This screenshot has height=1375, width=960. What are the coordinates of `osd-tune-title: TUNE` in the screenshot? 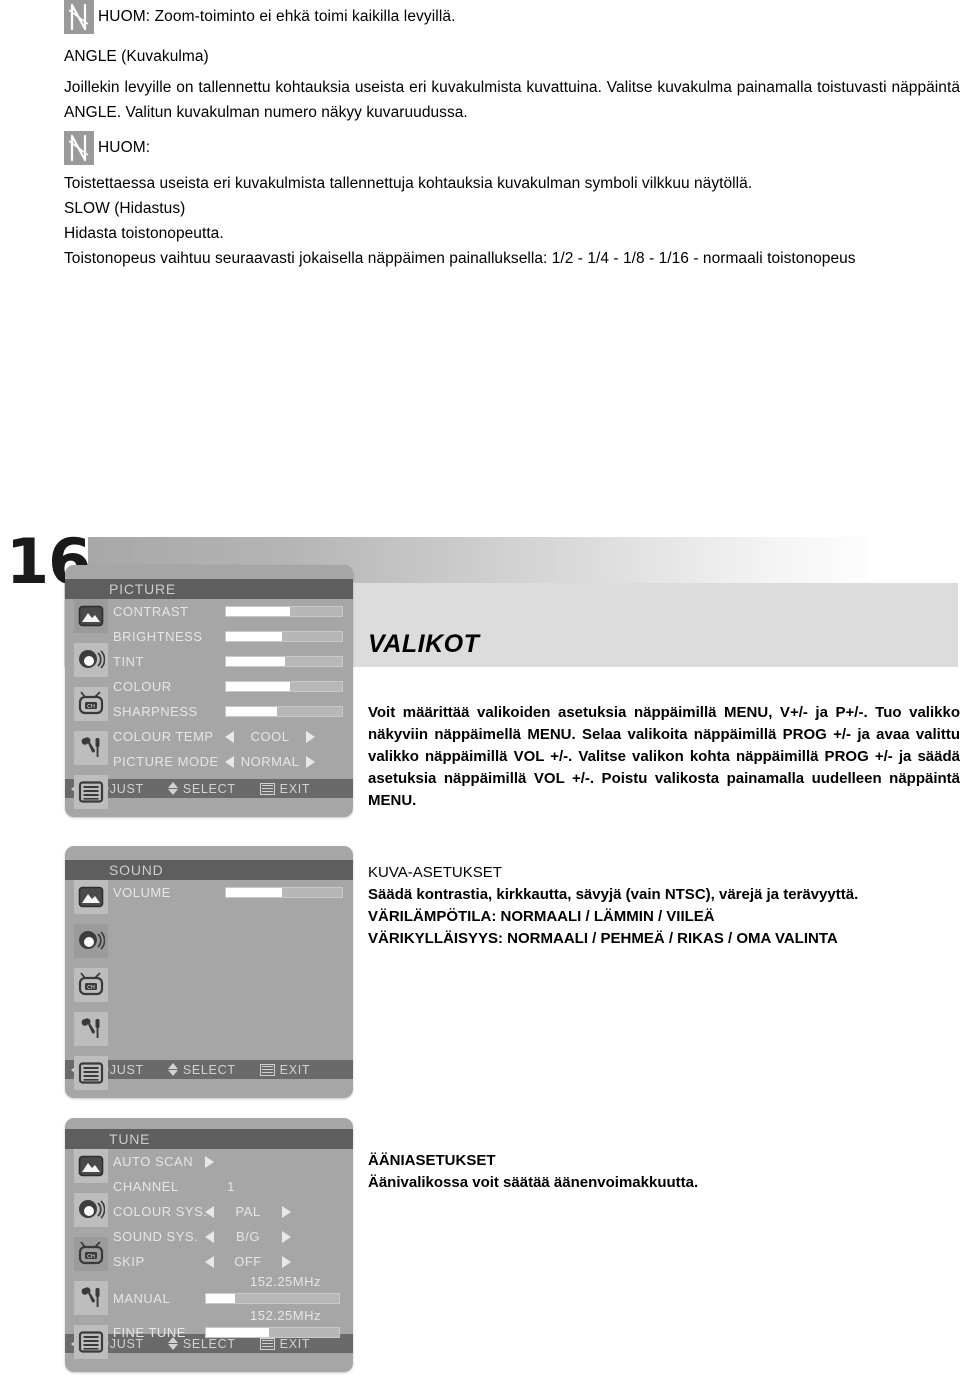 It's located at (130, 1139).